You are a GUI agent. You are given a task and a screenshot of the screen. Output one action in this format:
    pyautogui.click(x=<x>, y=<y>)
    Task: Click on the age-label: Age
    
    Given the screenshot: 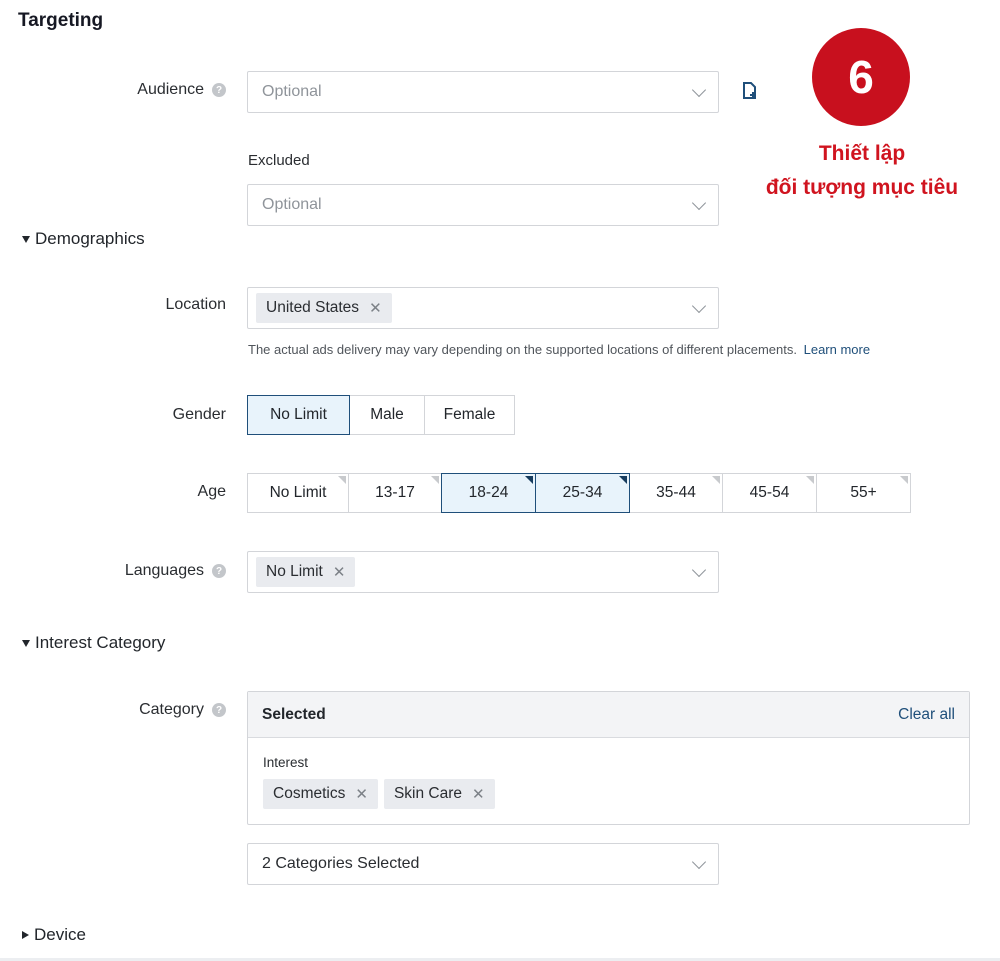 What is the action you would take?
    pyautogui.click(x=211, y=491)
    